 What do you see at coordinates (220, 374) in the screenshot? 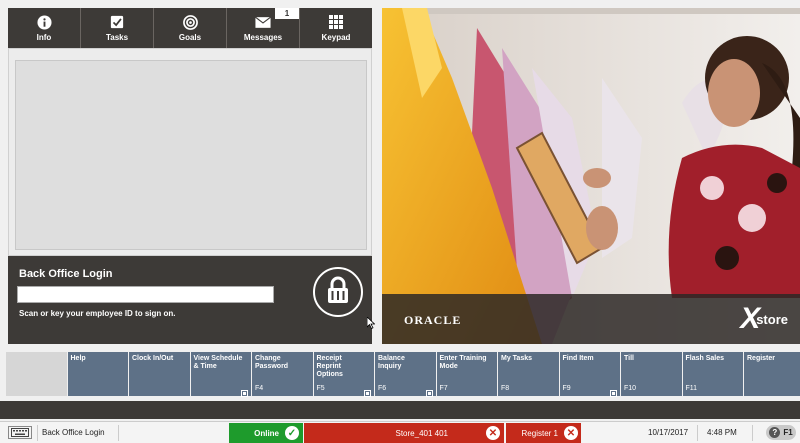
I see `view-schedule-button: View Schedule & Time` at bounding box center [220, 374].